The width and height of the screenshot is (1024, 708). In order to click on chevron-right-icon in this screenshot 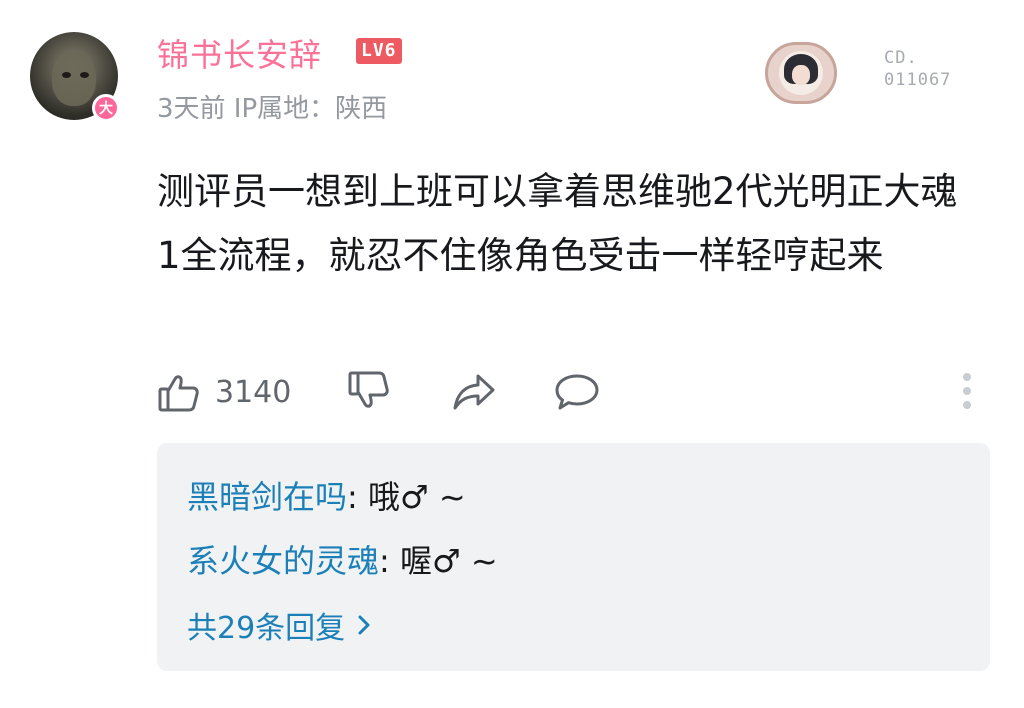, I will do `click(364, 625)`.